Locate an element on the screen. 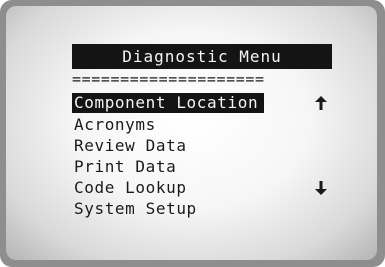 The height and width of the screenshot is (267, 385). menu-item-code-lookup: Code Lookup is located at coordinates (130, 188).